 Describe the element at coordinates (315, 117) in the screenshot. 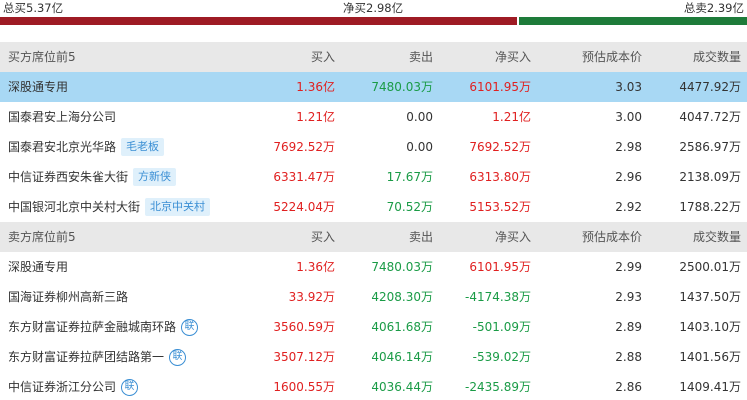

I see `cell-buy: 1.21亿` at that location.